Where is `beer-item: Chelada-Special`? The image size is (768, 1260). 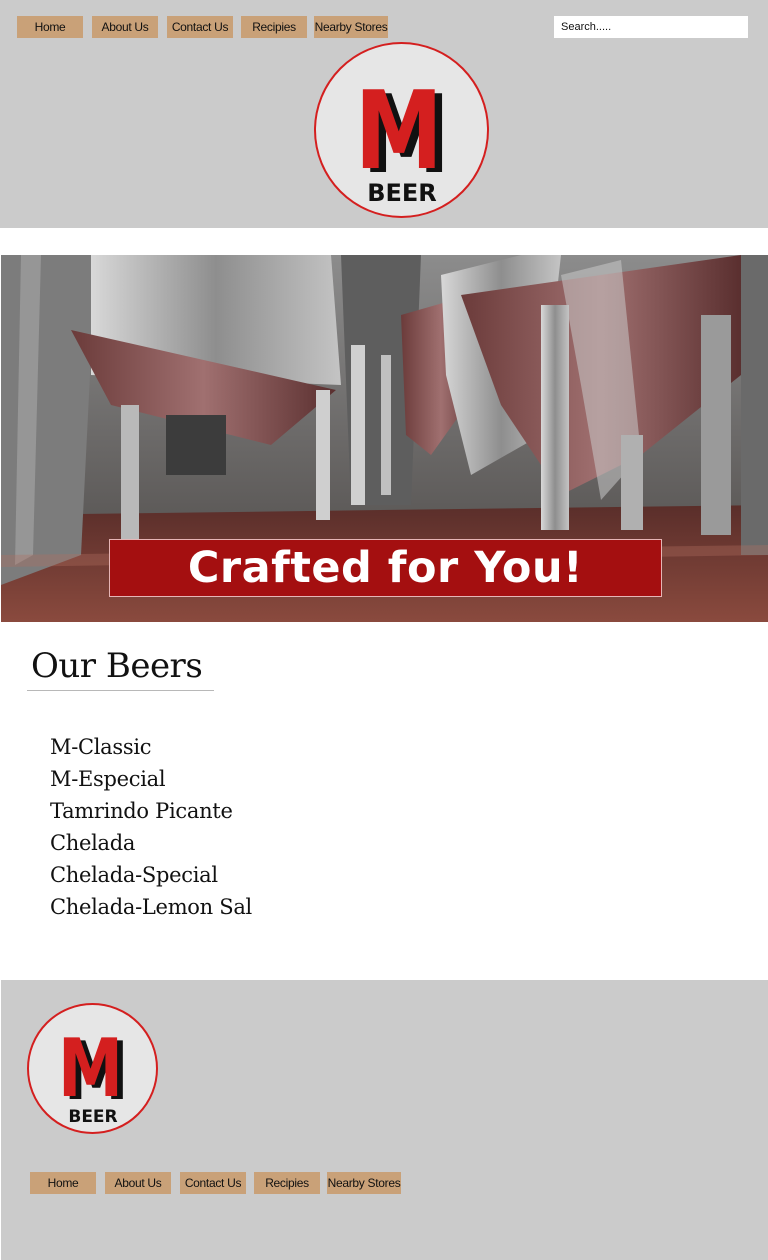
beer-item: Chelada-Special is located at coordinates (151, 875).